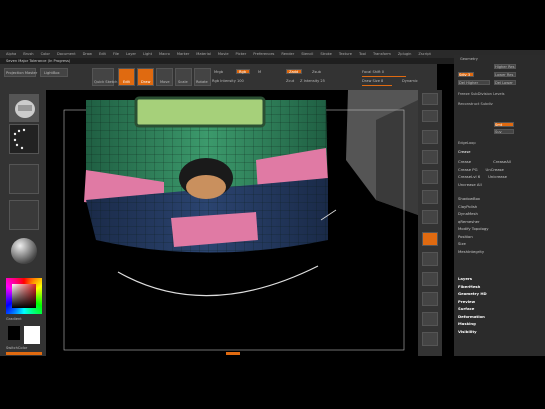 The width and height of the screenshot is (545, 409). Describe the element at coordinates (497, 177) in the screenshot. I see `unicrease-button: Unicrease` at that location.